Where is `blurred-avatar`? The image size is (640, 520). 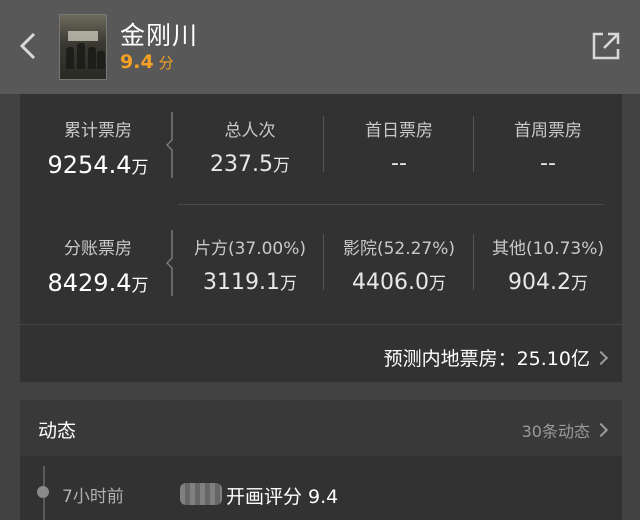 blurred-avatar is located at coordinates (201, 494).